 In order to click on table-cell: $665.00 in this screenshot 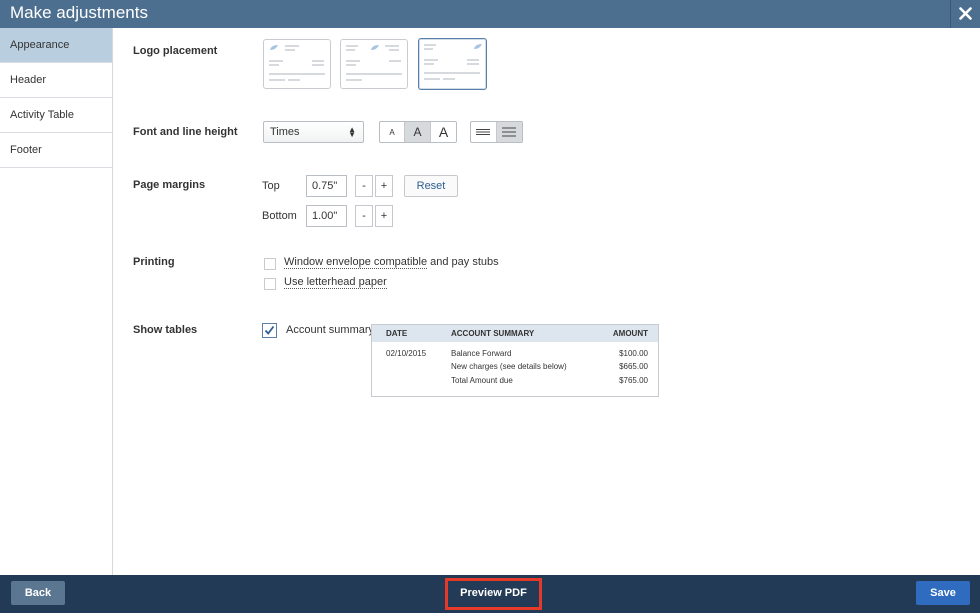, I will do `click(633, 366)`.